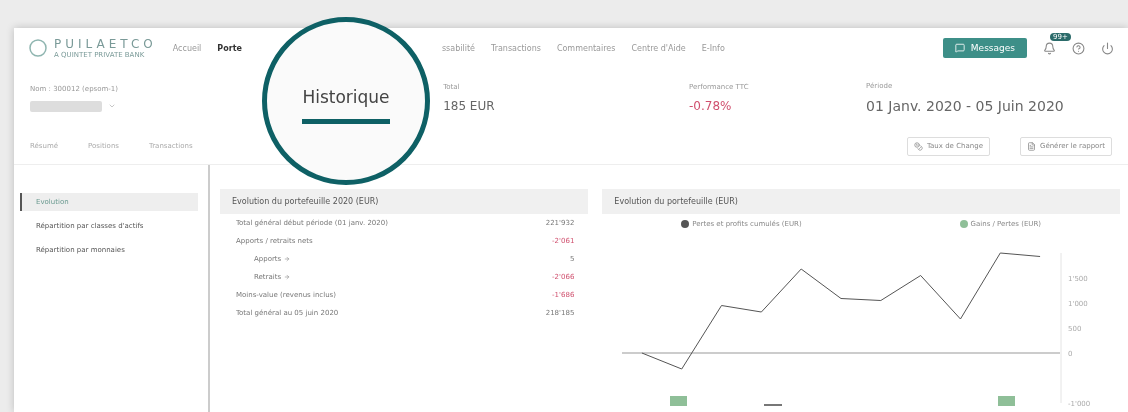  I want to click on panel-title: Evolution du portefeuille (EUR), so click(861, 201).